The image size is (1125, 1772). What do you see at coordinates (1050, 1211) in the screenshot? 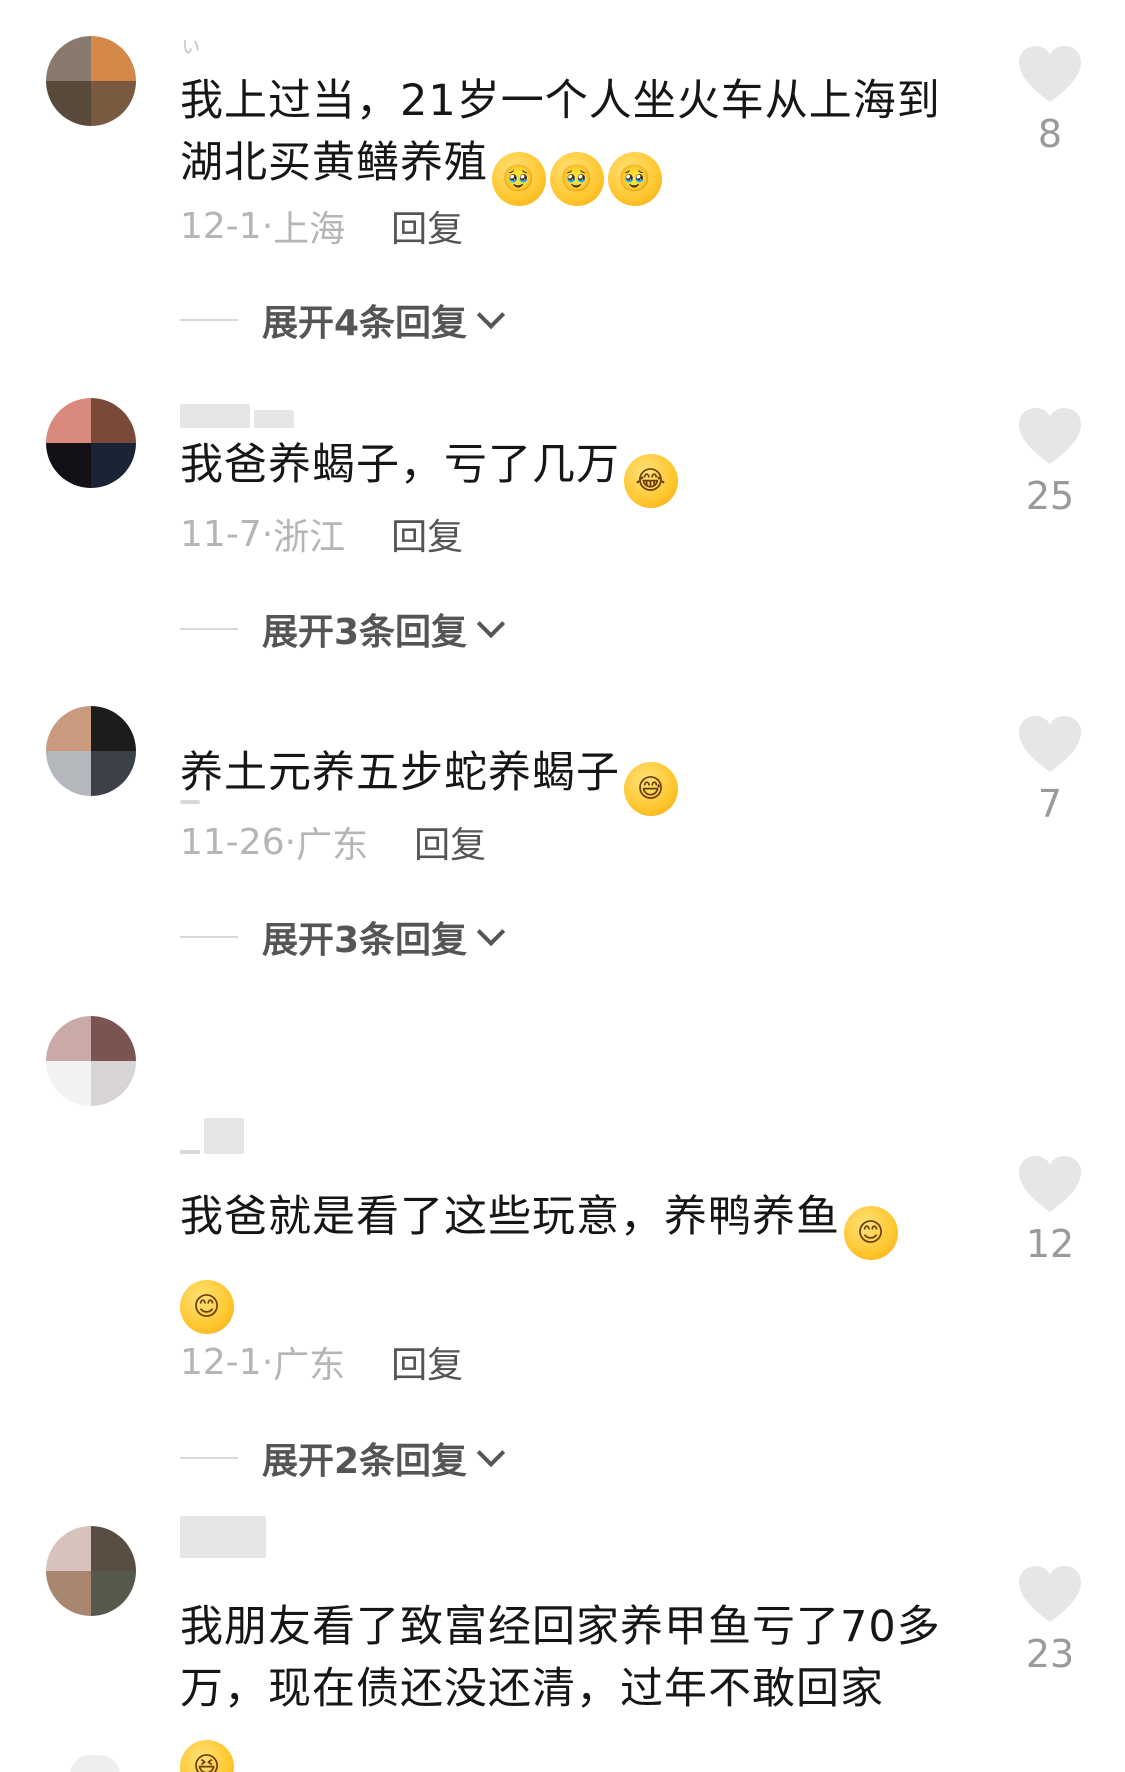
I see `like-button: 12` at bounding box center [1050, 1211].